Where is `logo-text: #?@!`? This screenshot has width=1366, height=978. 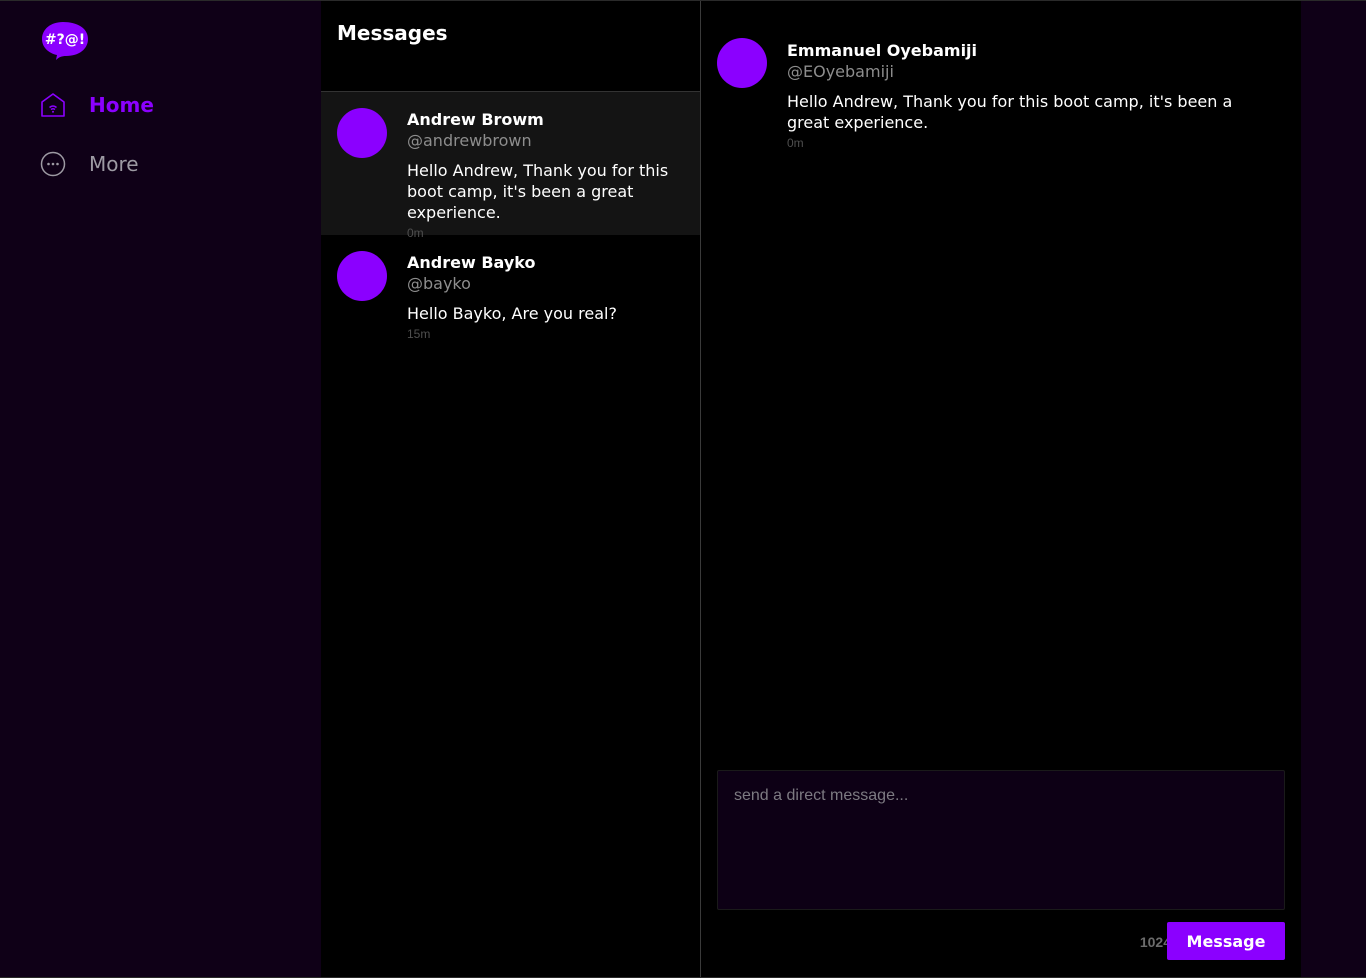 logo-text: #?@! is located at coordinates (65, 40).